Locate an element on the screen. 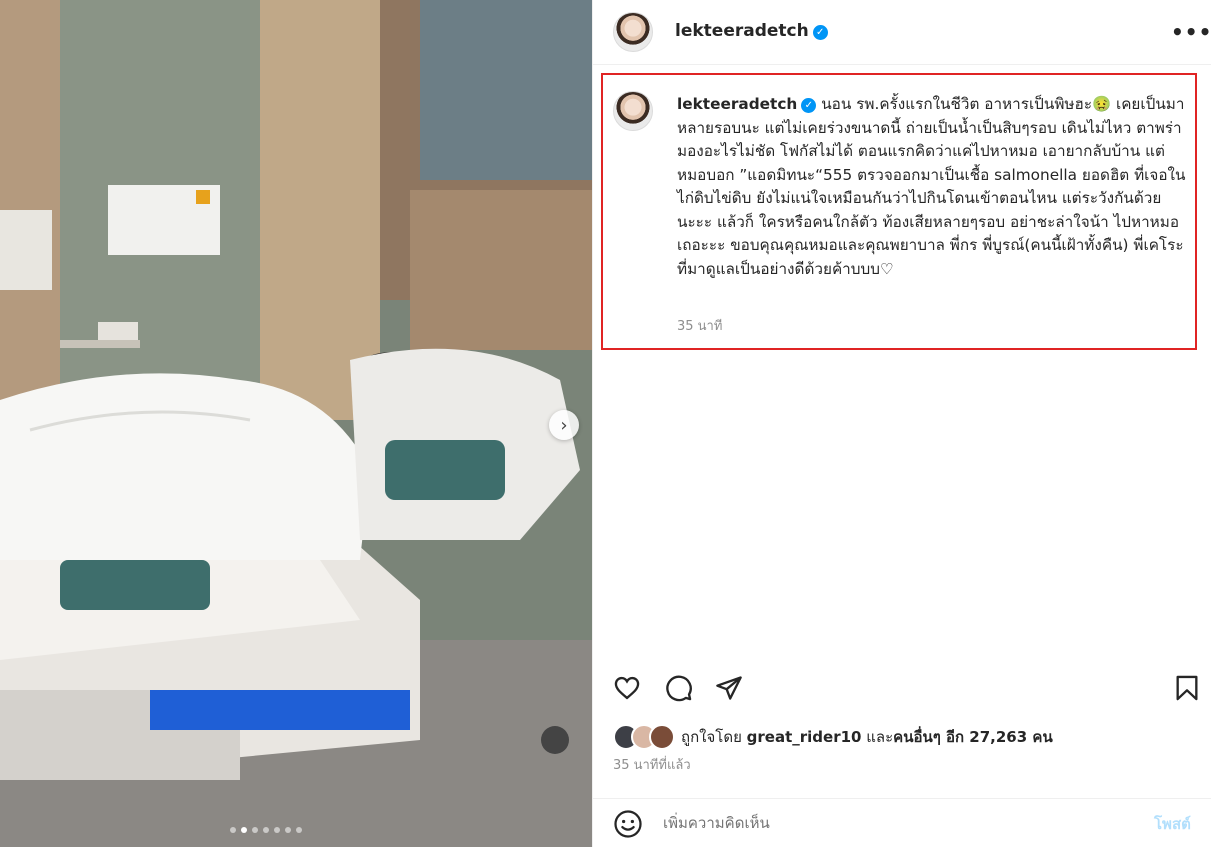 The image size is (1211, 847). header-username: lekteeradetch ✓ is located at coordinates (751, 31).